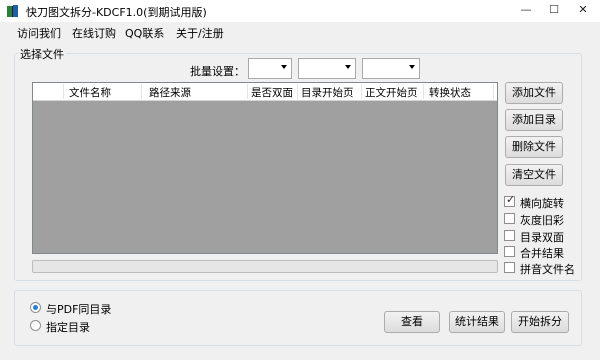  Describe the element at coordinates (42, 54) in the screenshot. I see `select-file-group-title: 选择文件` at that location.